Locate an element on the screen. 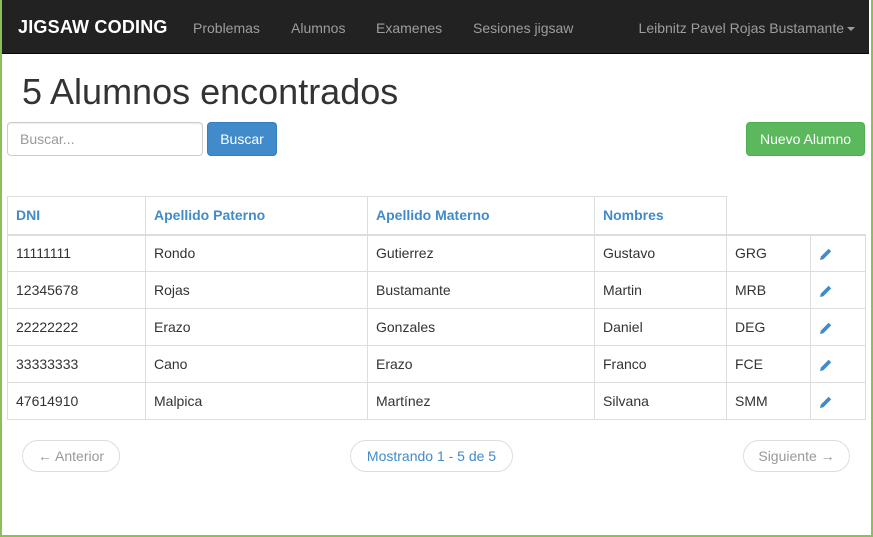 The height and width of the screenshot is (537, 873). cell-nombres: Silvana is located at coordinates (660, 401).